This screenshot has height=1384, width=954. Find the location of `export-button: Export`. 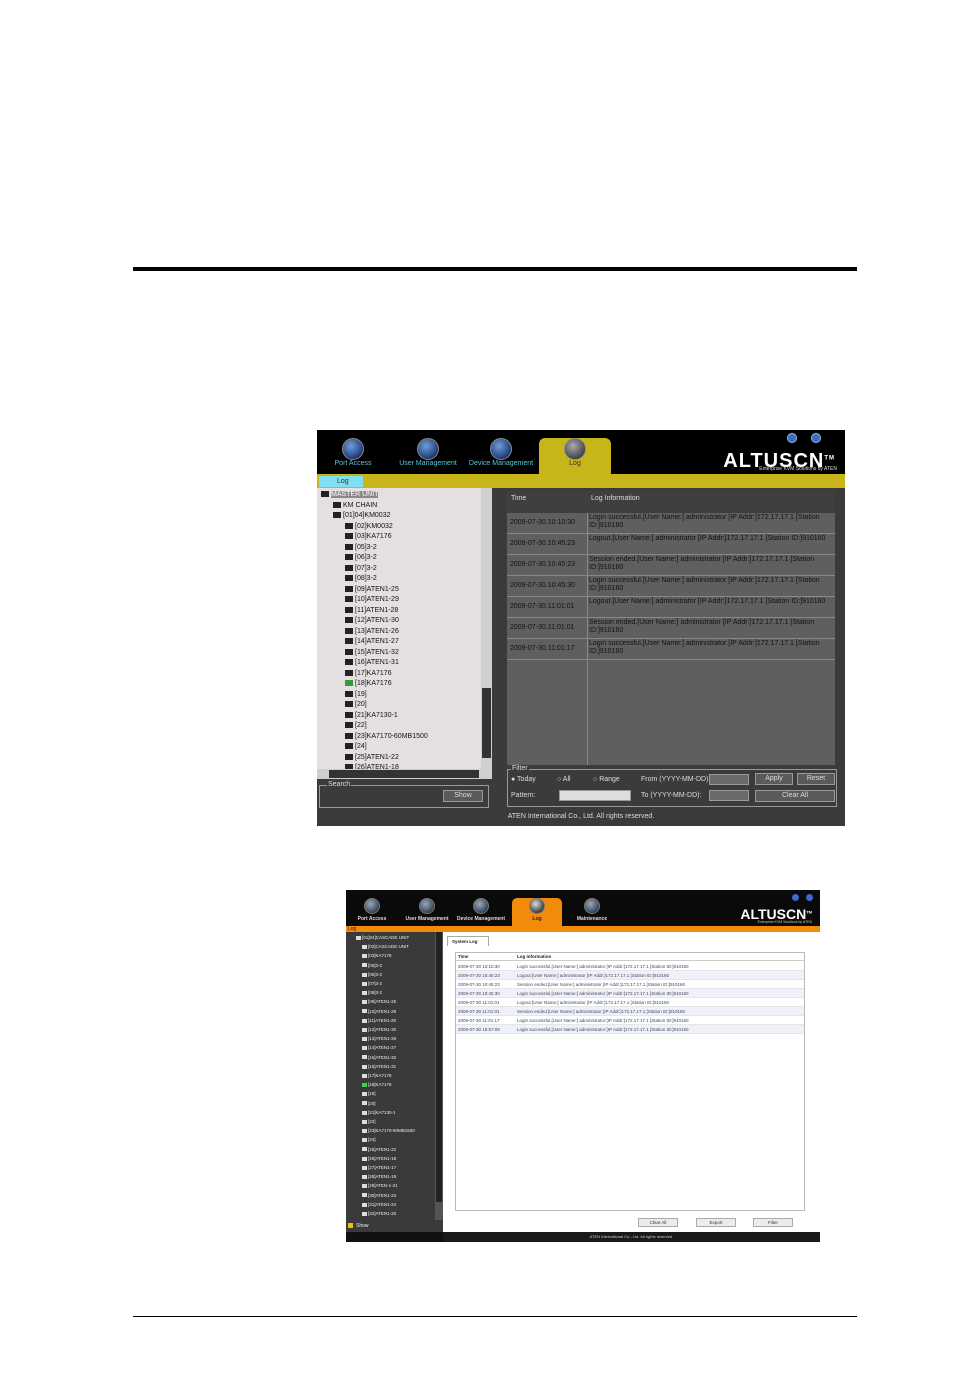

export-button: Export is located at coordinates (716, 1222).